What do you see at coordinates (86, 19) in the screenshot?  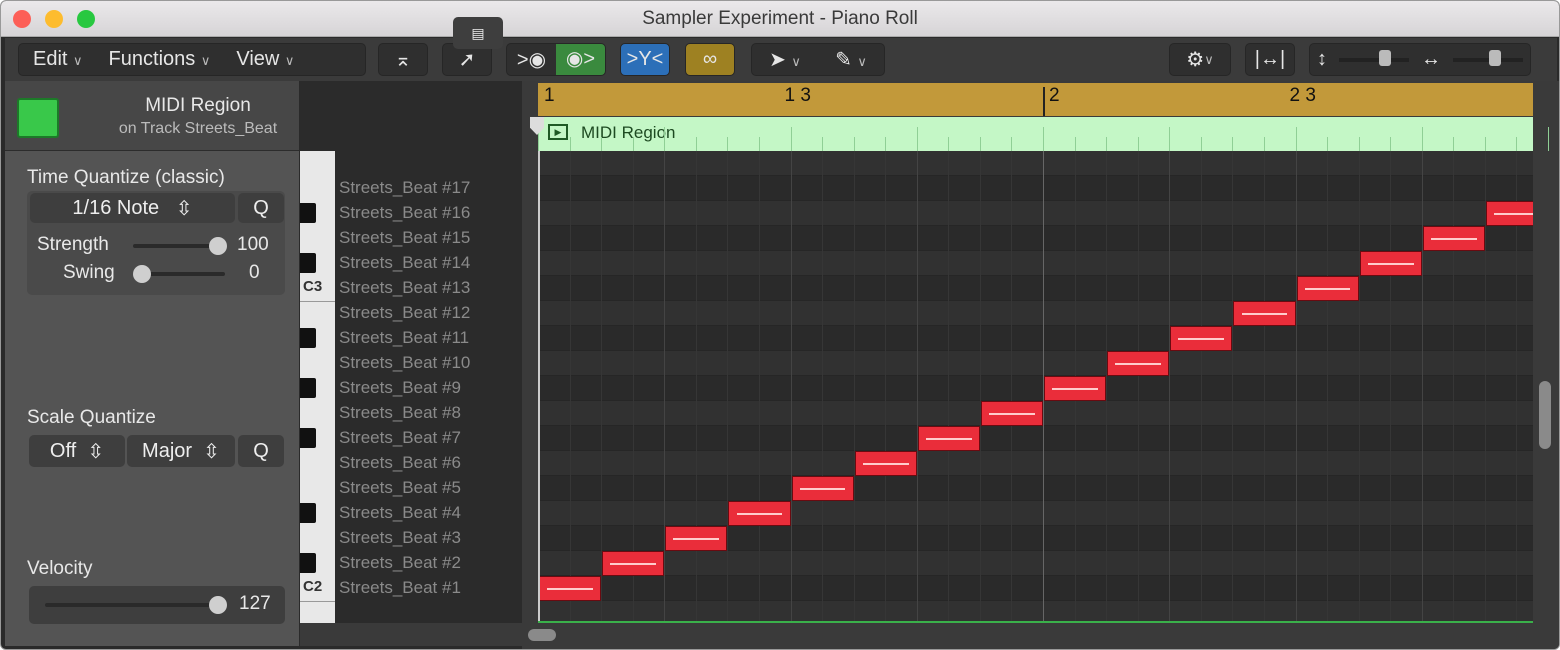 I see `zoom-button` at bounding box center [86, 19].